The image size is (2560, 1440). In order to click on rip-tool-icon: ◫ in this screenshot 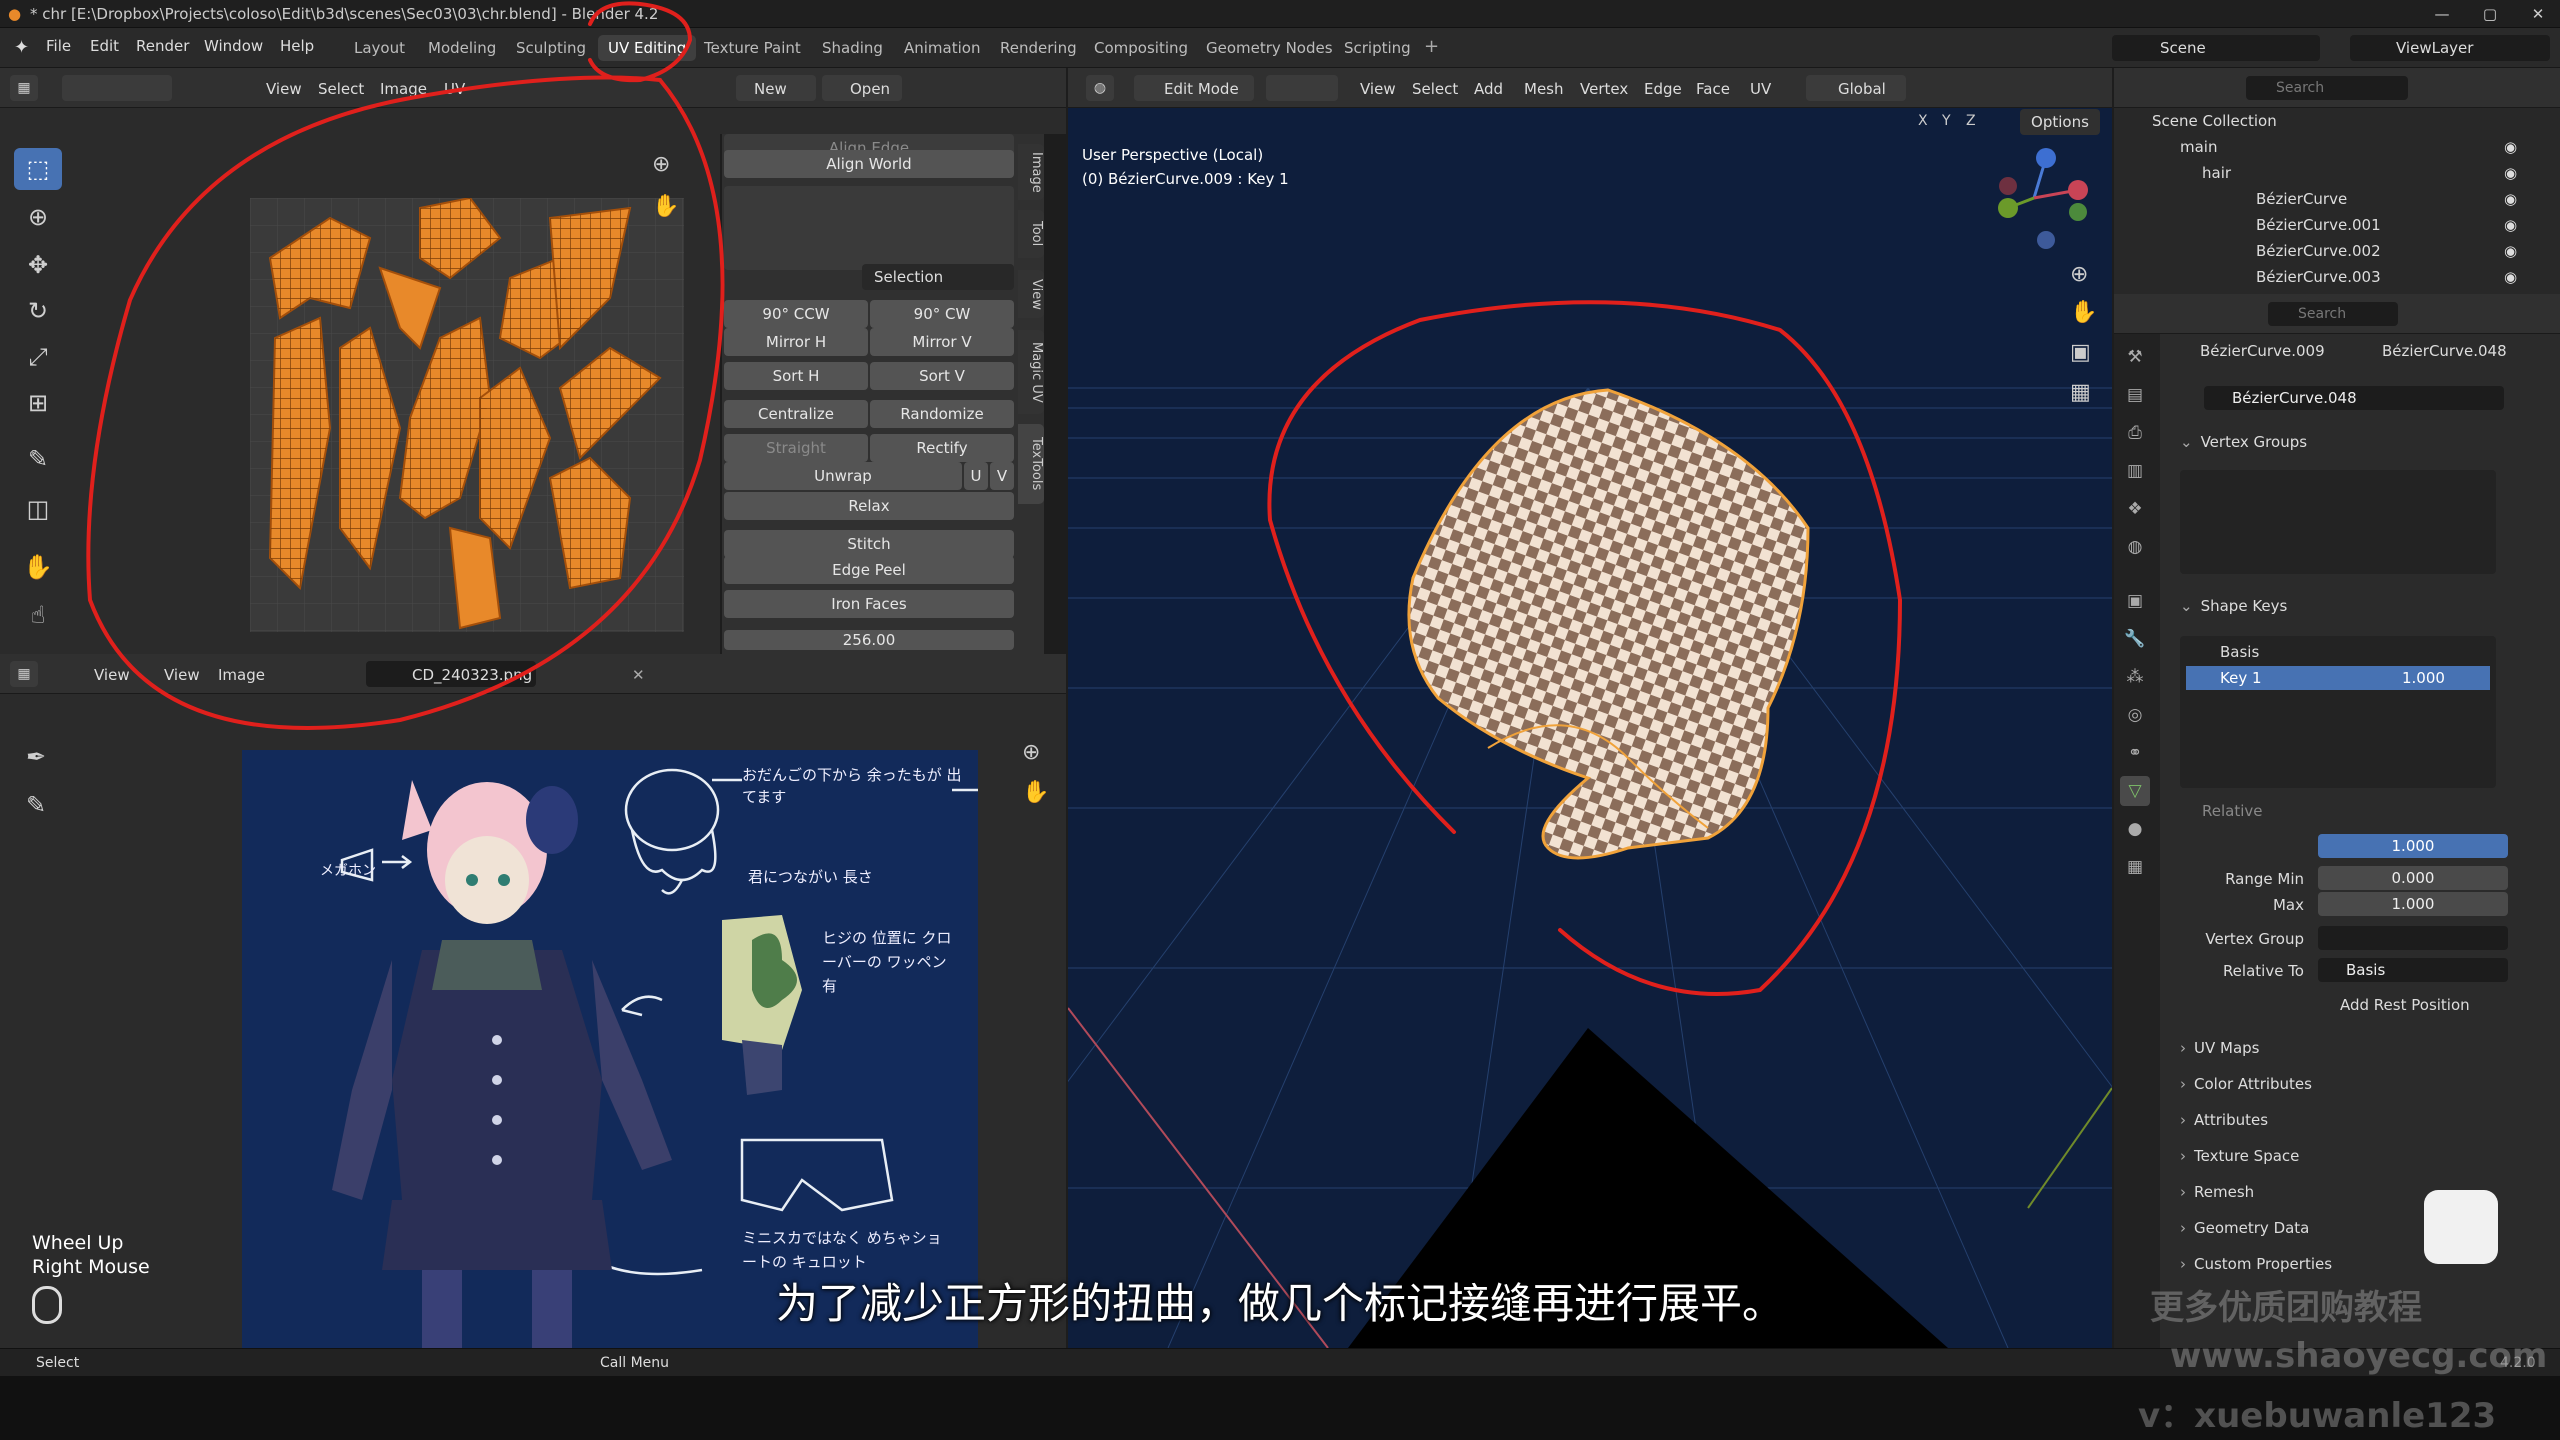, I will do `click(38, 509)`.